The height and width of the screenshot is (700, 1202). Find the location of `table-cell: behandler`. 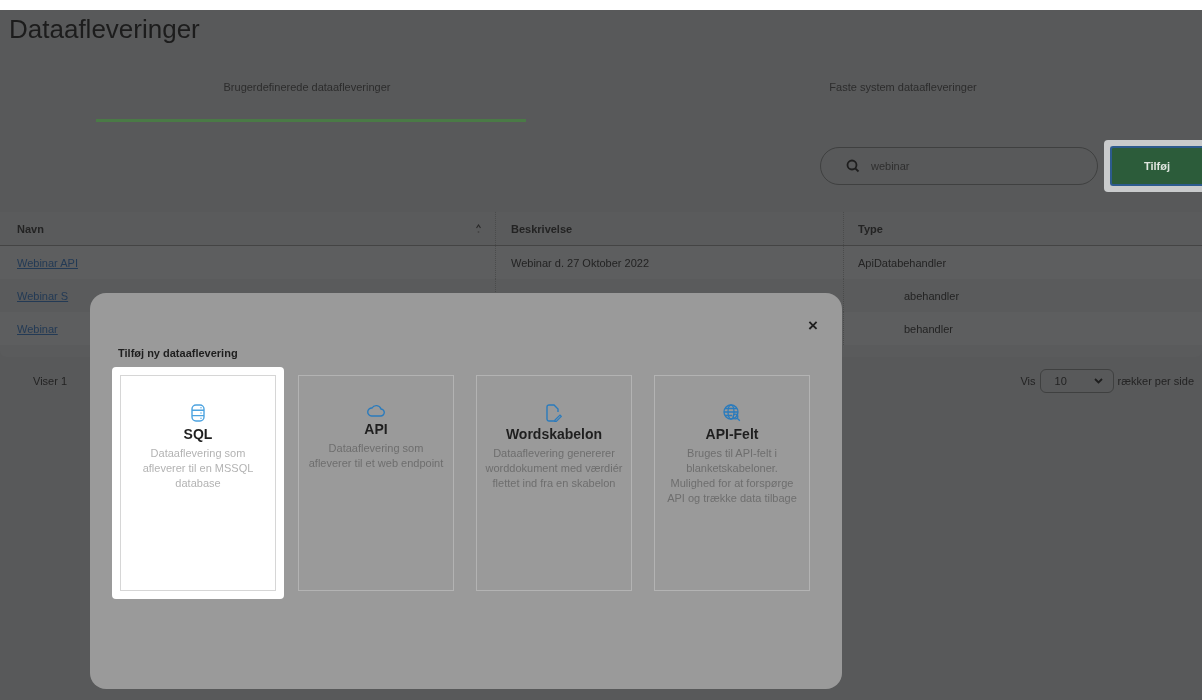

table-cell: behandler is located at coordinates (928, 328).